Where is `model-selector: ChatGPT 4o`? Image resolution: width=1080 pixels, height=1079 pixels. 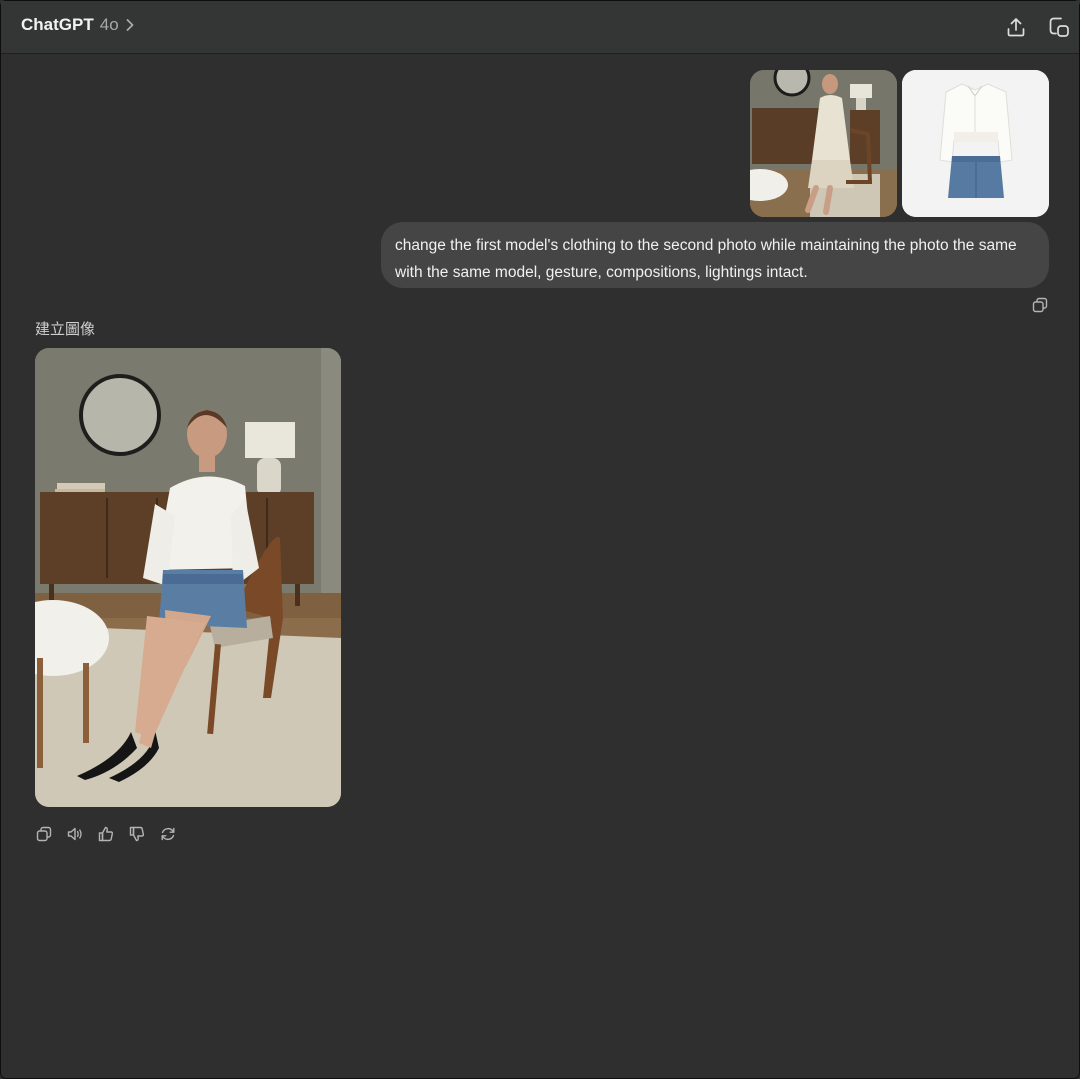 model-selector: ChatGPT 4o is located at coordinates (78, 25).